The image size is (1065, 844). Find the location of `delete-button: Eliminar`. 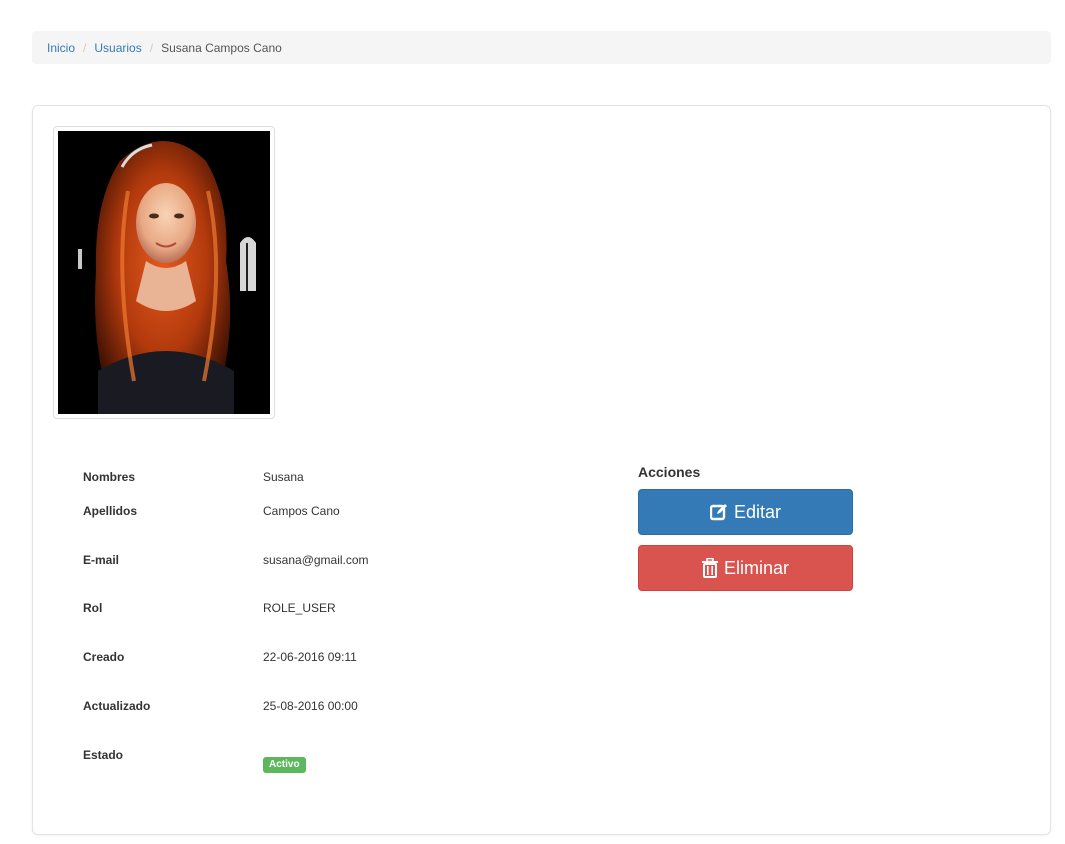

delete-button: Eliminar is located at coordinates (745, 568).